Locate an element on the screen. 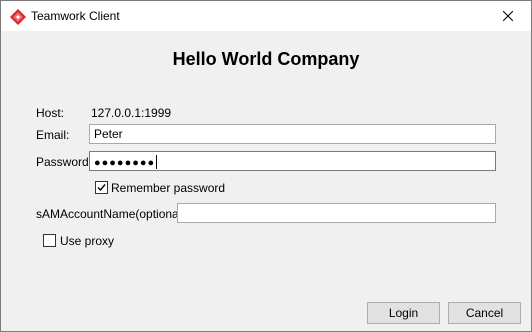 Image resolution: width=532 pixels, height=332 pixels. login-button: Login is located at coordinates (403, 313).